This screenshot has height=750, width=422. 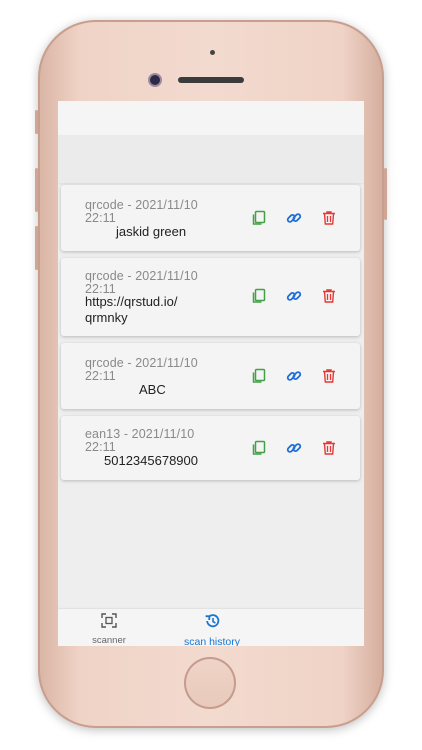 What do you see at coordinates (36, 190) in the screenshot?
I see `volume-up-button` at bounding box center [36, 190].